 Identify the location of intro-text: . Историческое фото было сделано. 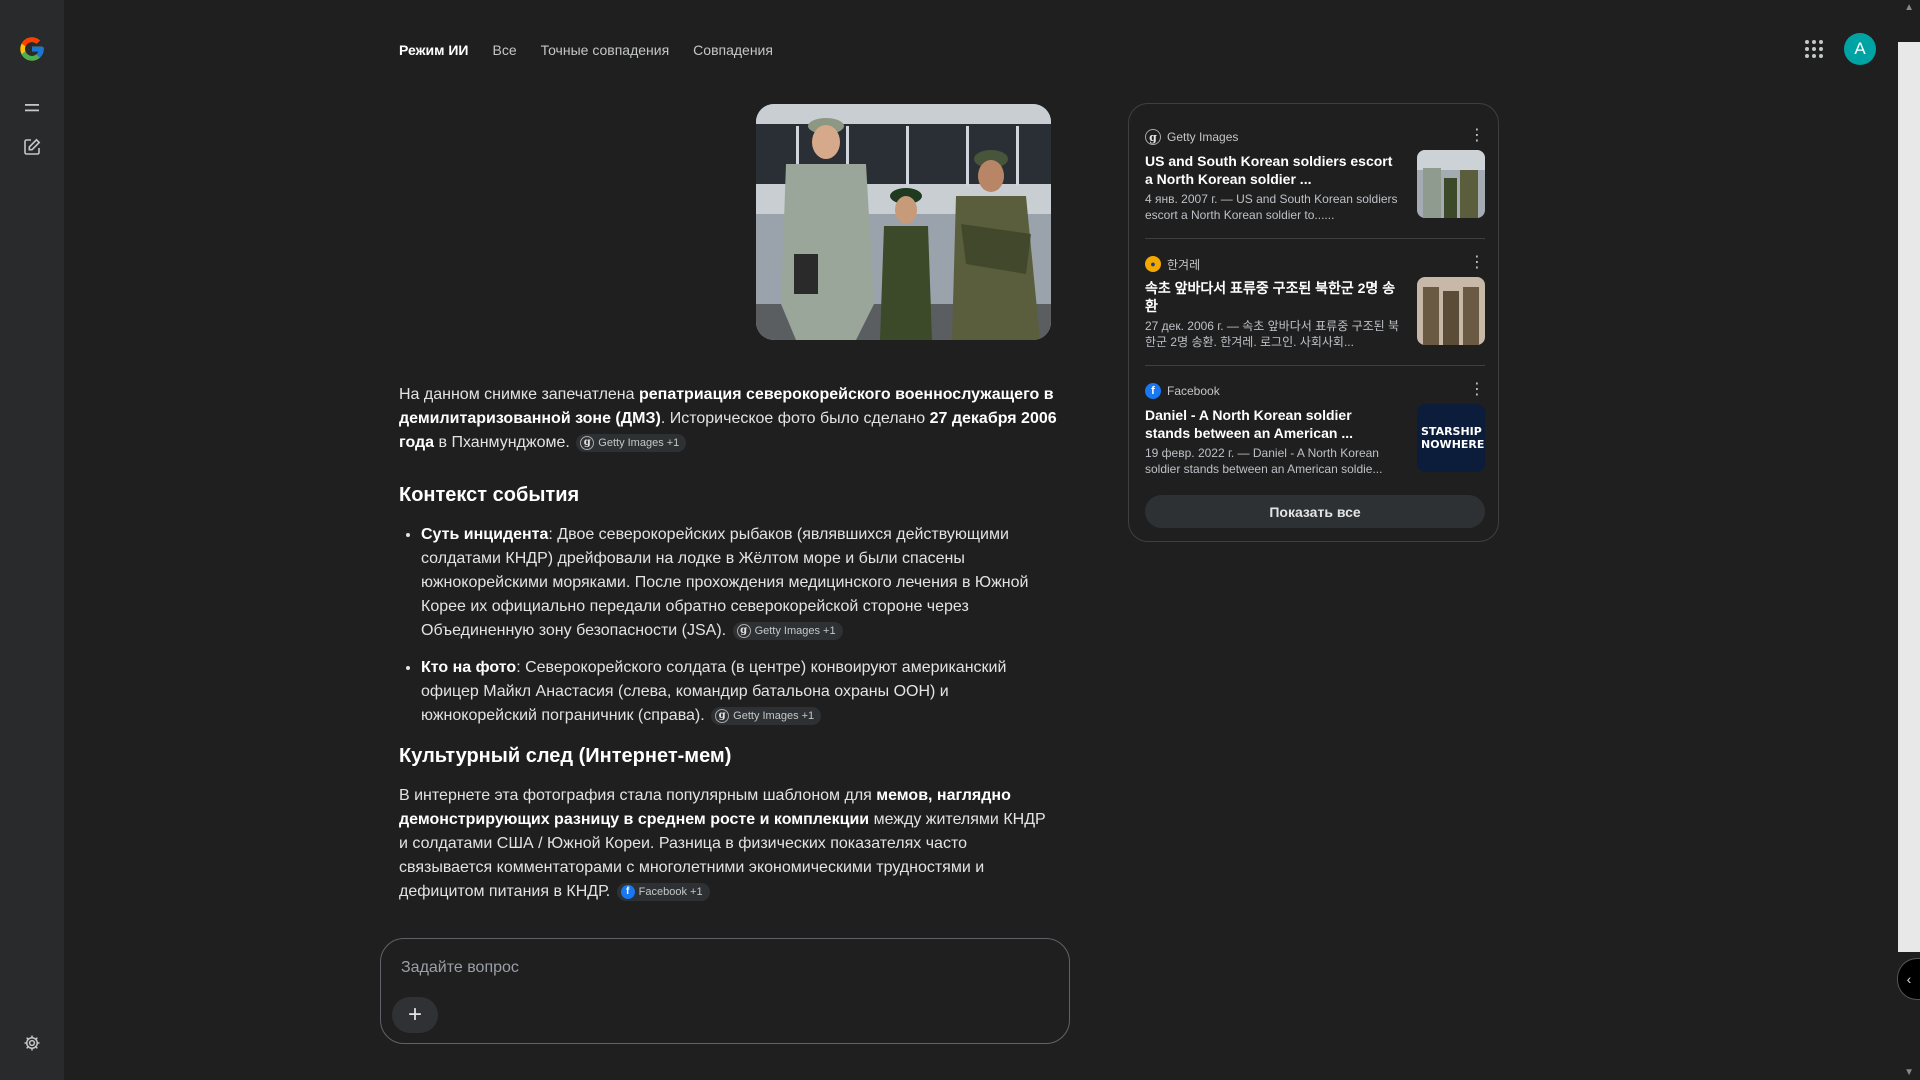
(795, 418).